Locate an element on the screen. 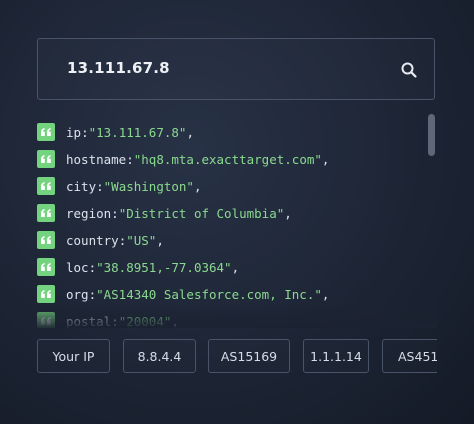  result-value: "20004" is located at coordinates (145, 321).